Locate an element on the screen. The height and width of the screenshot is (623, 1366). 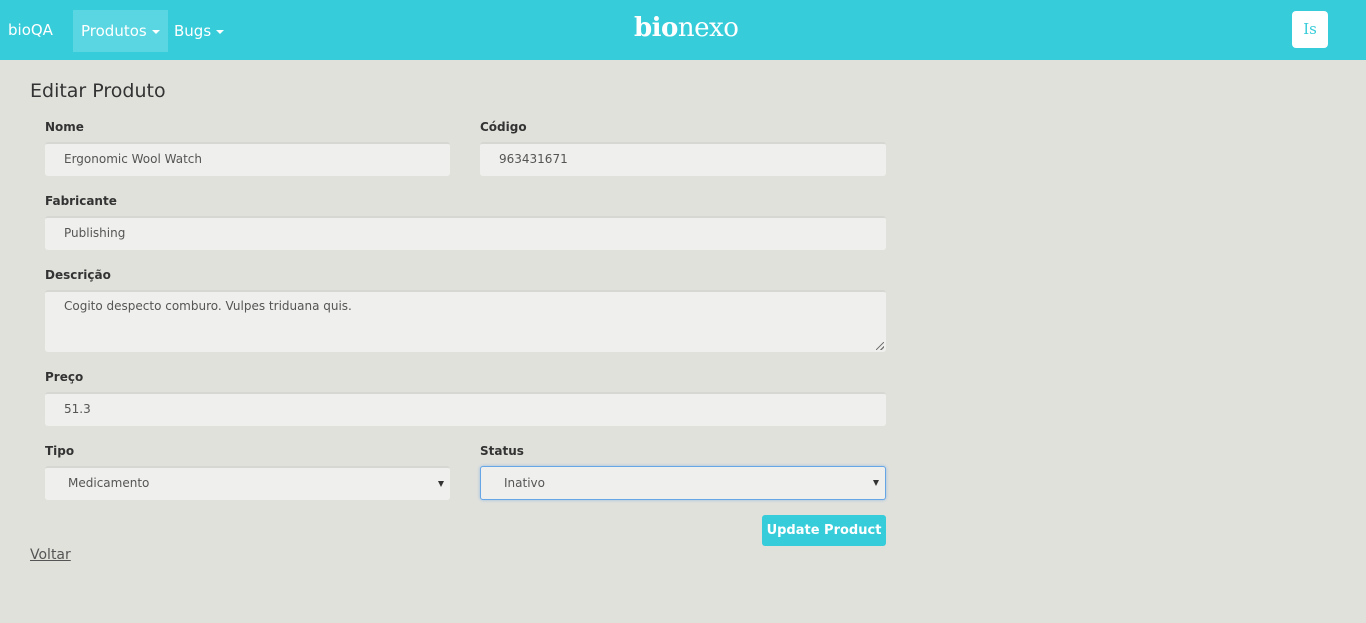
bionexo-logo: bionexo is located at coordinates (686, 28).